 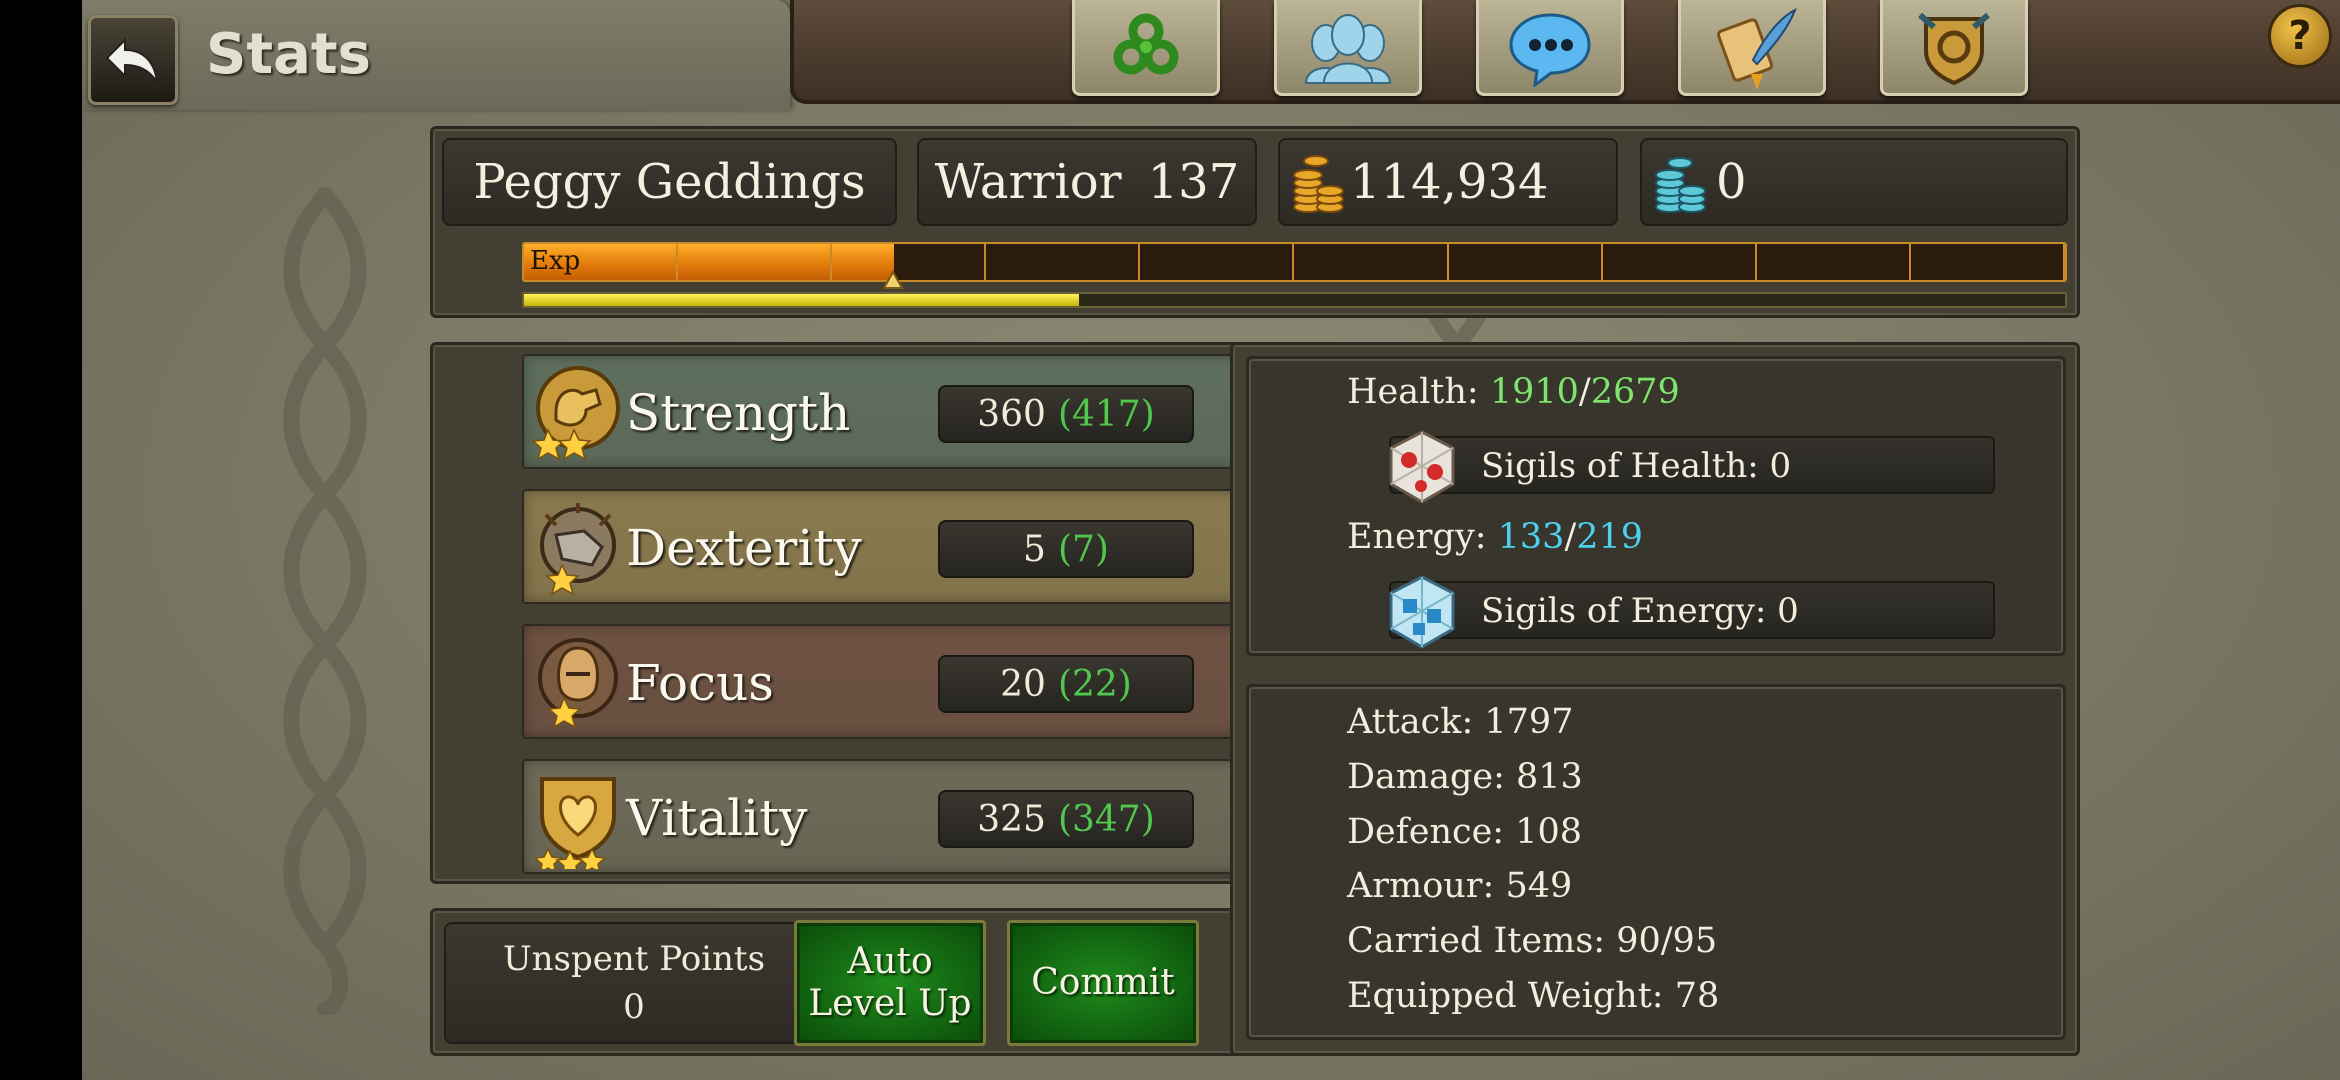 I want to click on health-slash: /, so click(x=1584, y=392).